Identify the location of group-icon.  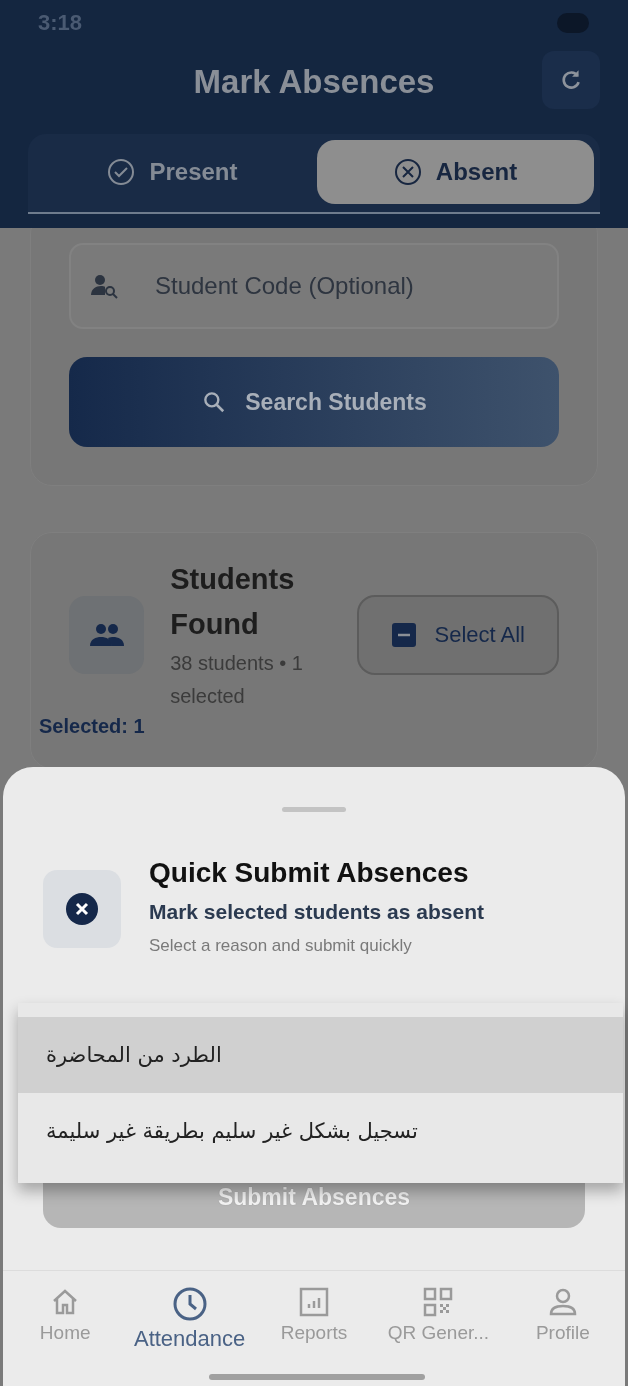
(107, 635).